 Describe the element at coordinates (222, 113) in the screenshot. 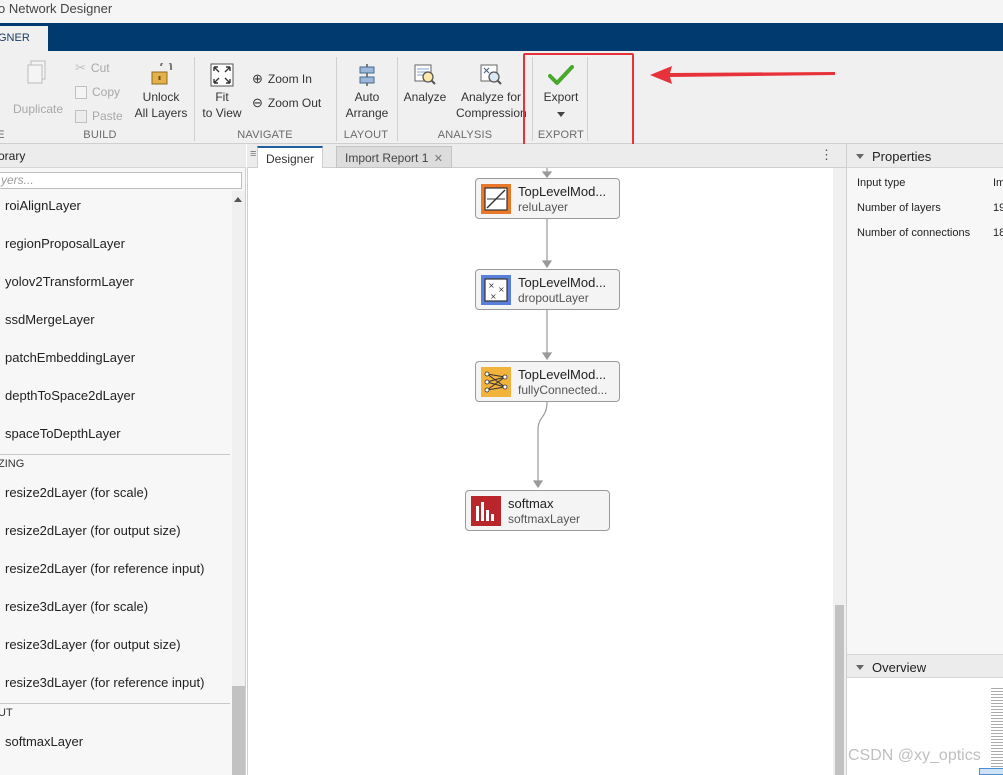

I see `fit-label-line2: to View` at that location.